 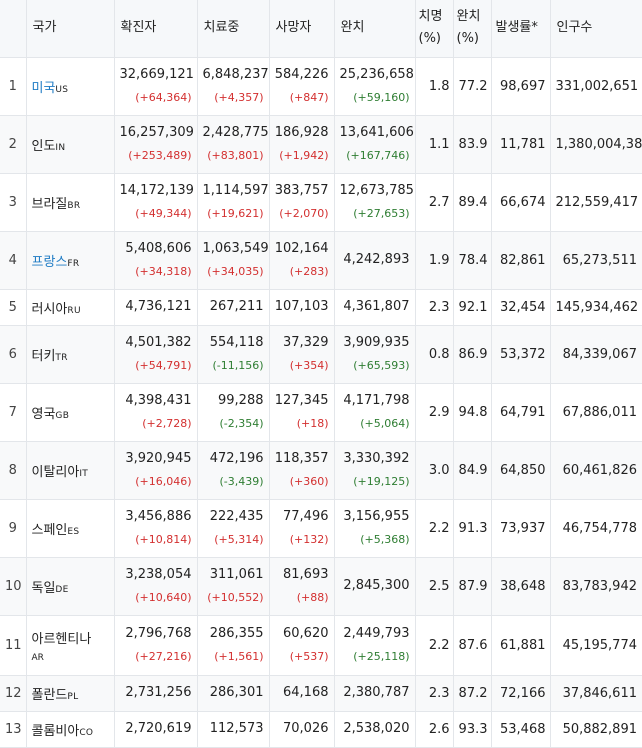 I want to click on recovery-rate-cell: 87.6, so click(x=471, y=645).